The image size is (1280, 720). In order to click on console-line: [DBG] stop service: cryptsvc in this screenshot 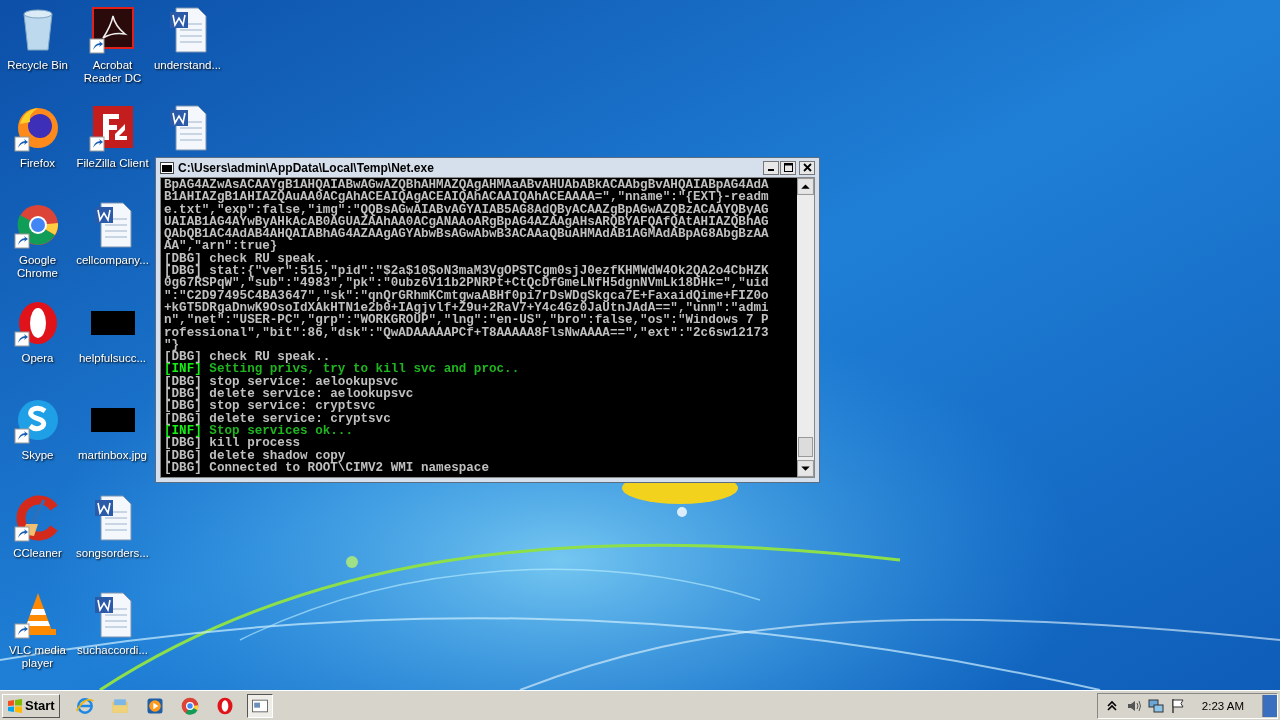, I will do `click(270, 406)`.